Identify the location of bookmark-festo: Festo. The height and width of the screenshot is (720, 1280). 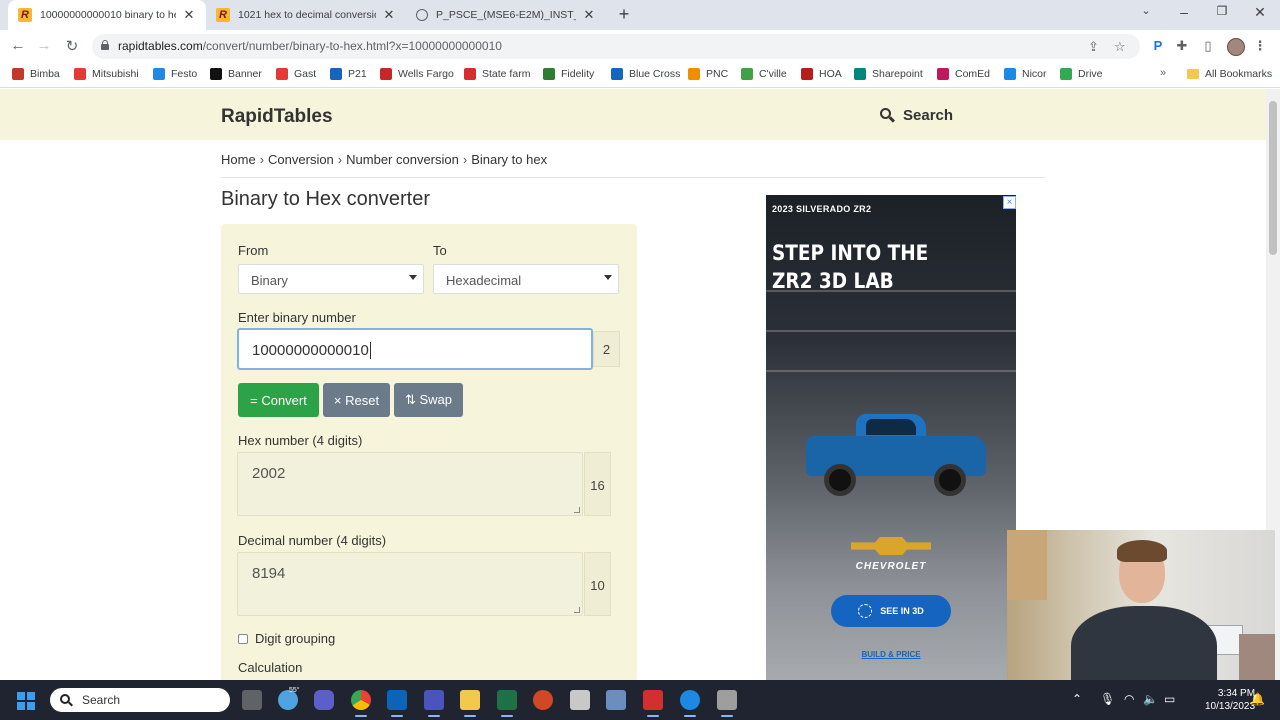
(175, 74).